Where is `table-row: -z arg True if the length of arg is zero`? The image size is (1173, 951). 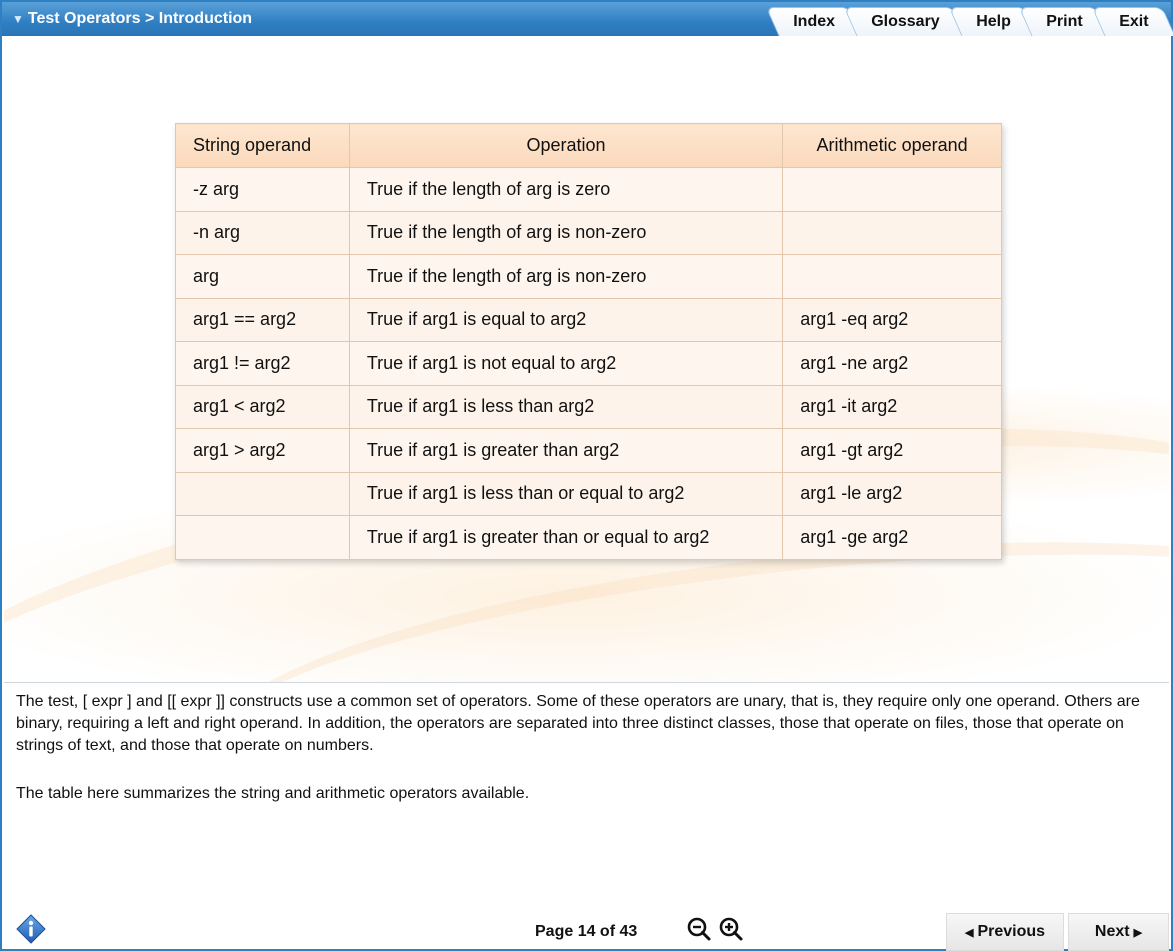 table-row: -z arg True if the length of arg is zero is located at coordinates (588, 189).